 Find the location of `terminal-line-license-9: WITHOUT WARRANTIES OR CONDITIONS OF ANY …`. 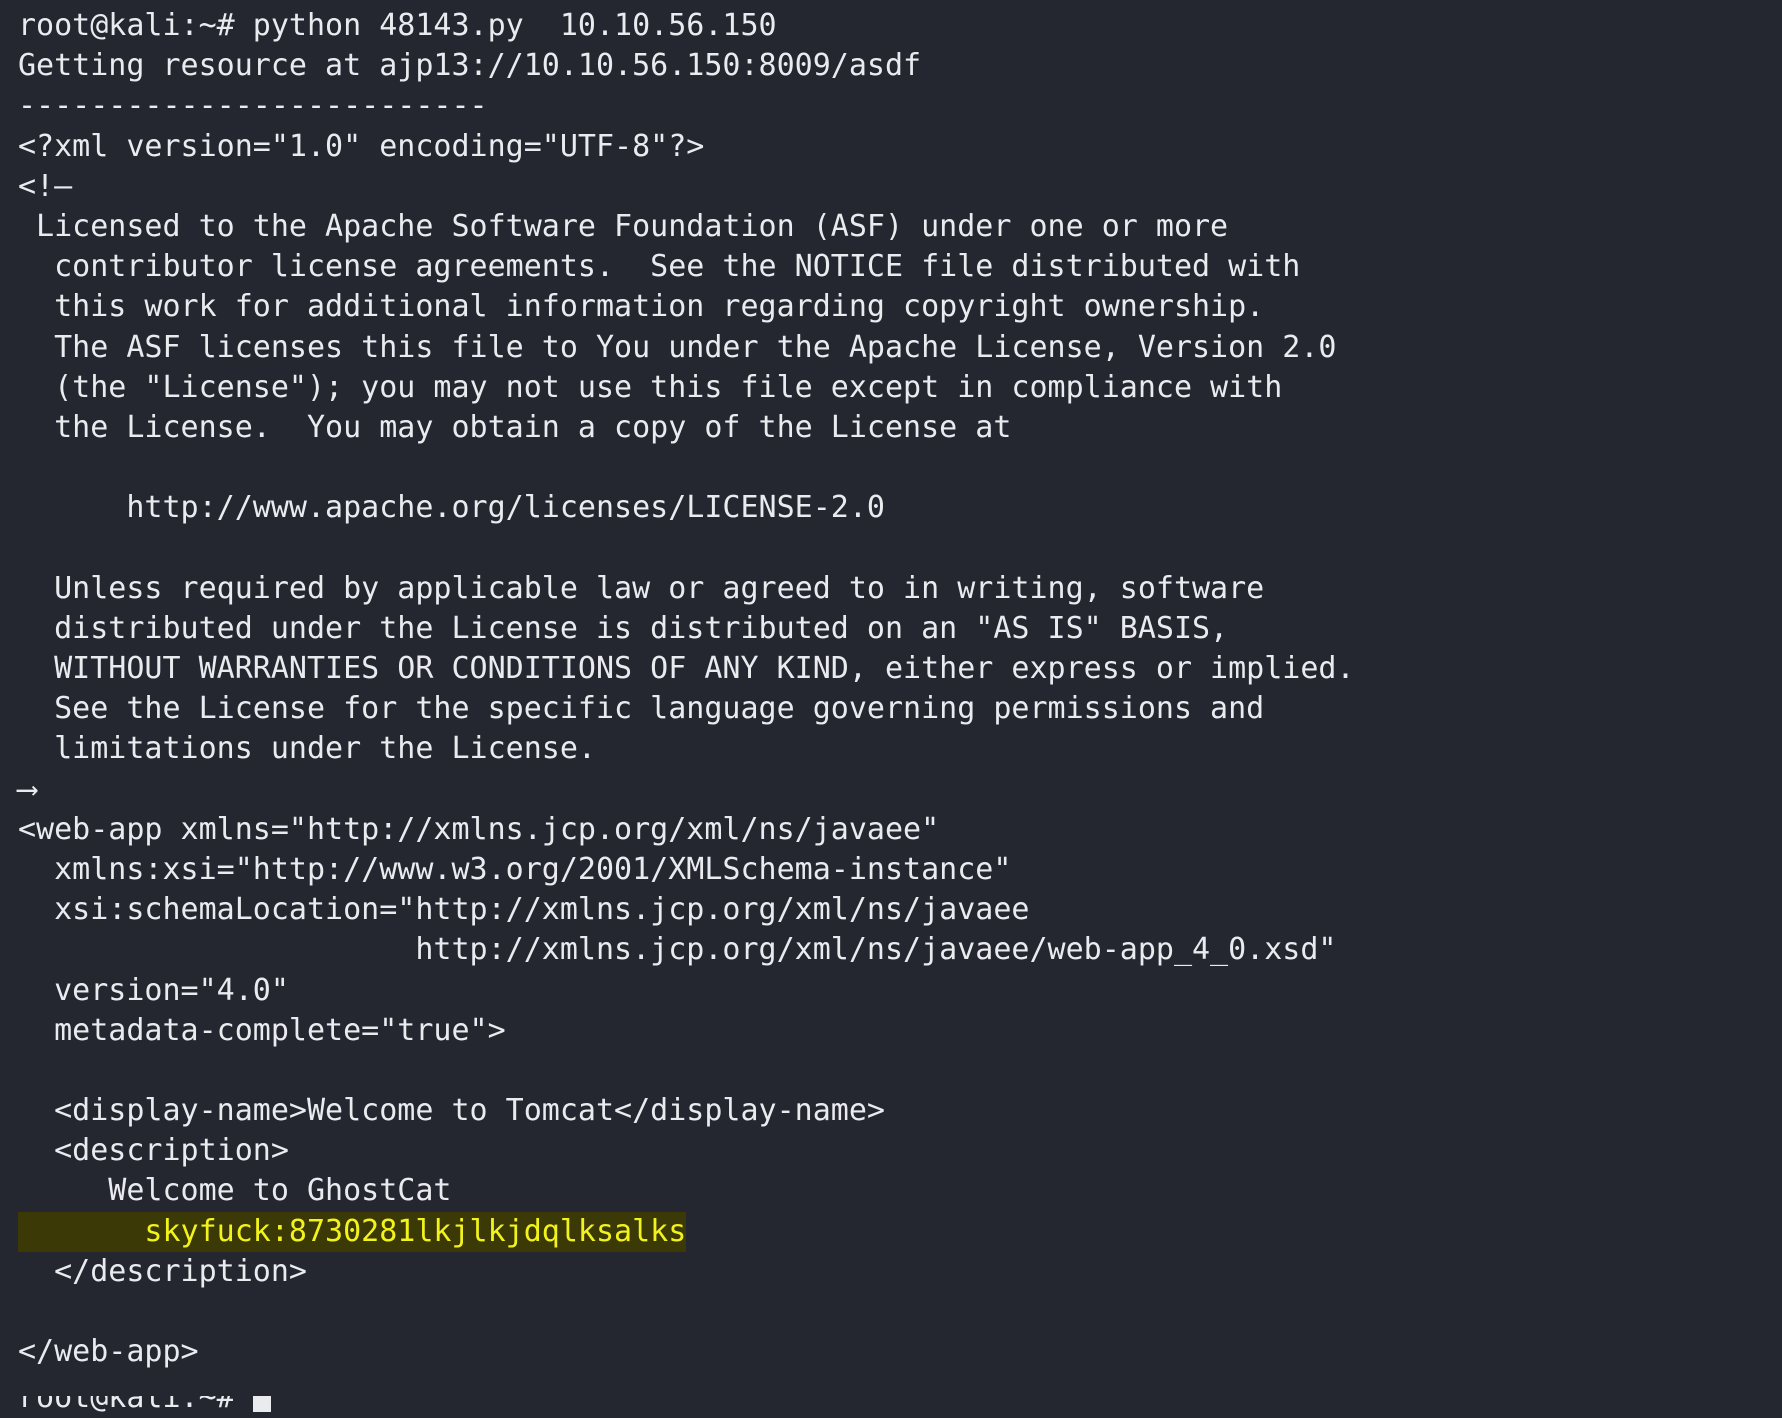

terminal-line-license-9: WITHOUT WARRANTIES OR CONDITIONS OF ANY … is located at coordinates (686, 668).